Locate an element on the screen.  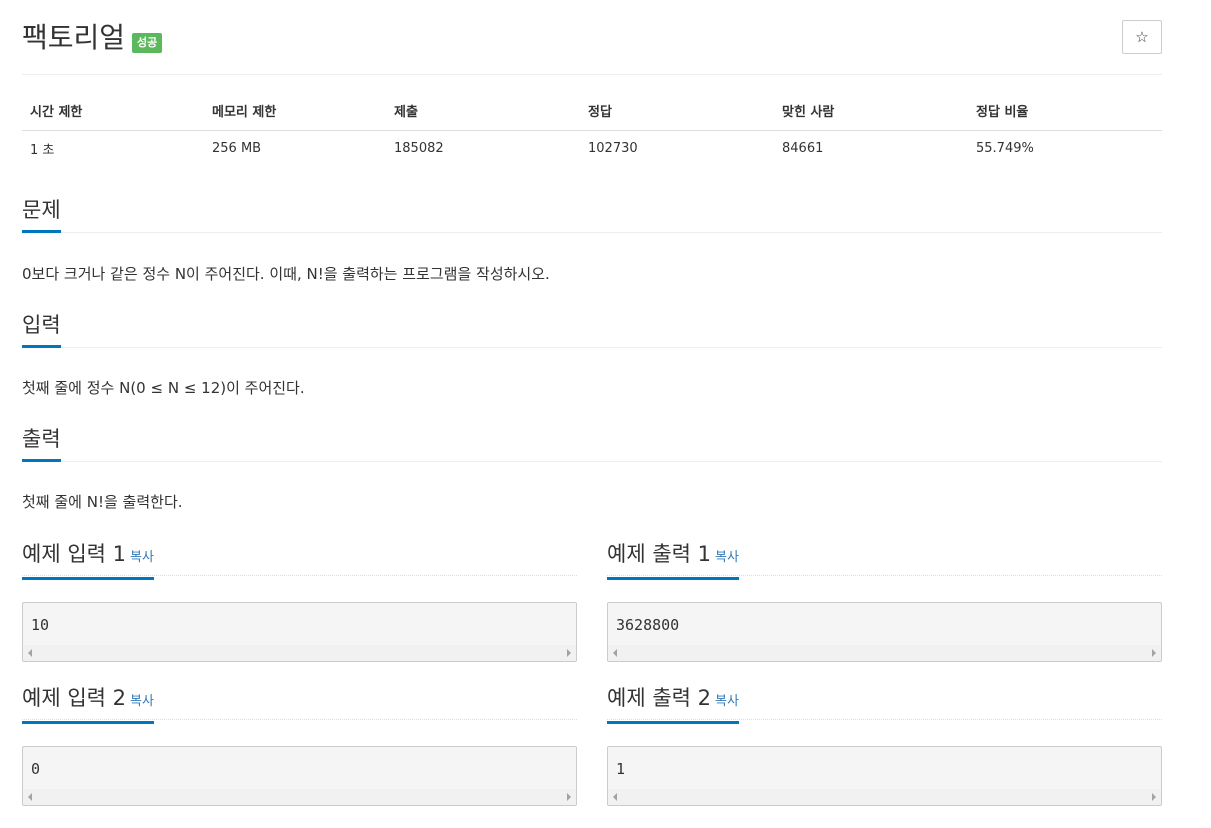
sample-output-2-heading: 예제 출력 2 복사 is located at coordinates (673, 704).